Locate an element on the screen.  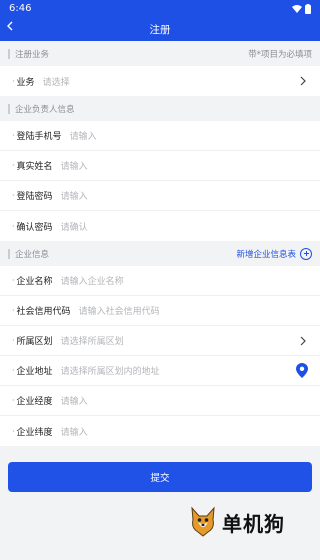
credit-code-field: · 社会信用代码 请输入社会信用代码 is located at coordinates (160, 311).